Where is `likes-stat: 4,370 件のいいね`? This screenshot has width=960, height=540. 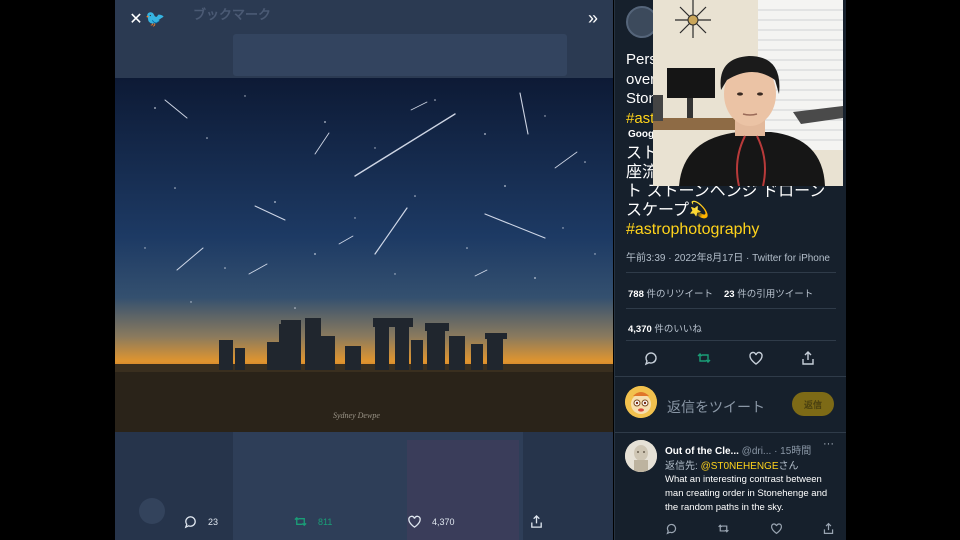 likes-stat: 4,370 件のいいね is located at coordinates (665, 328).